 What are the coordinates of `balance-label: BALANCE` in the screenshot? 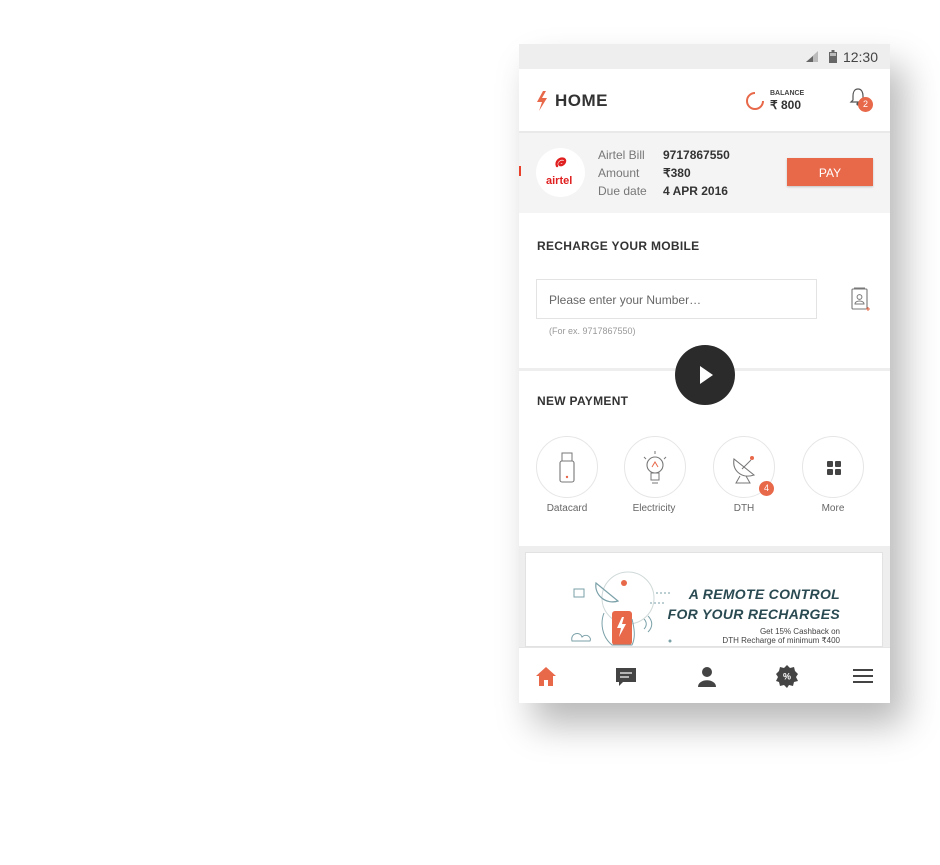 It's located at (787, 93).